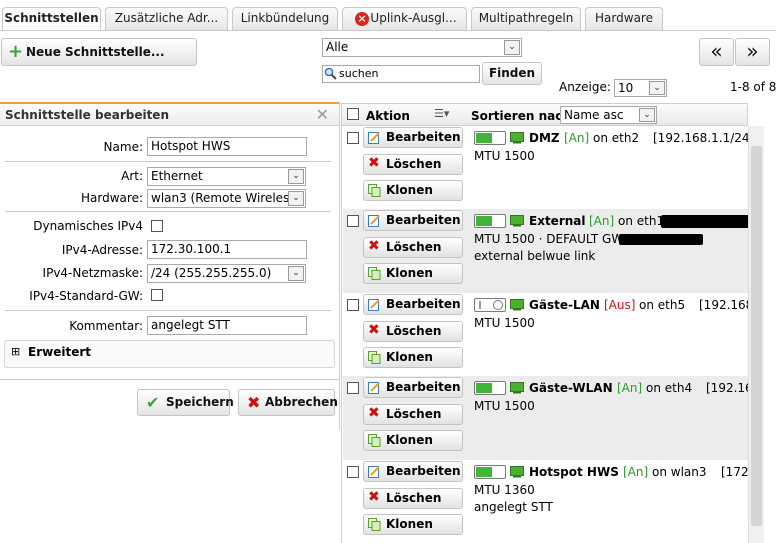 Image resolution: width=776 pixels, height=543 pixels. What do you see at coordinates (330, 73) in the screenshot?
I see `search-icon` at bounding box center [330, 73].